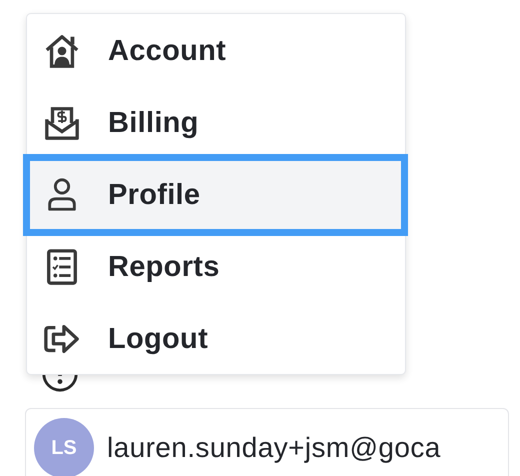 The width and height of the screenshot is (520, 476). What do you see at coordinates (216, 51) in the screenshot?
I see `menu-item: Account` at bounding box center [216, 51].